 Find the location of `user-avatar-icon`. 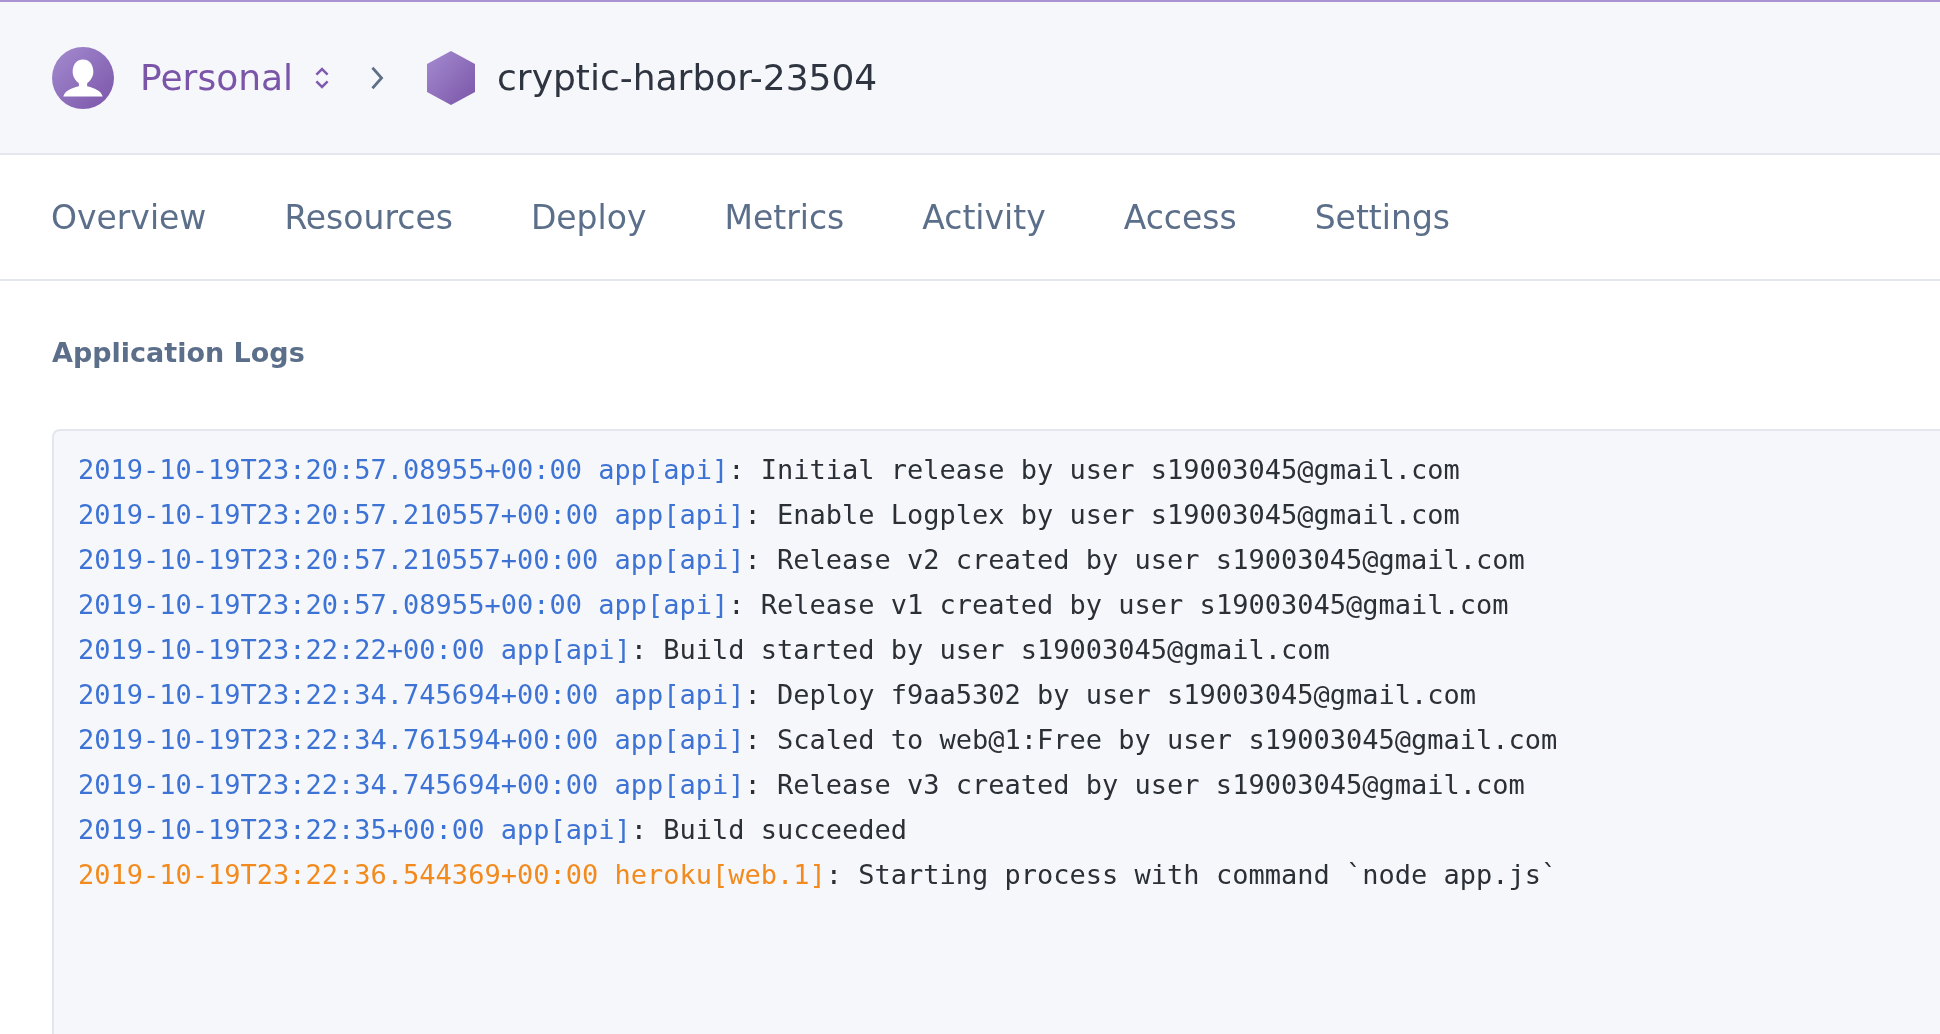

user-avatar-icon is located at coordinates (83, 77).